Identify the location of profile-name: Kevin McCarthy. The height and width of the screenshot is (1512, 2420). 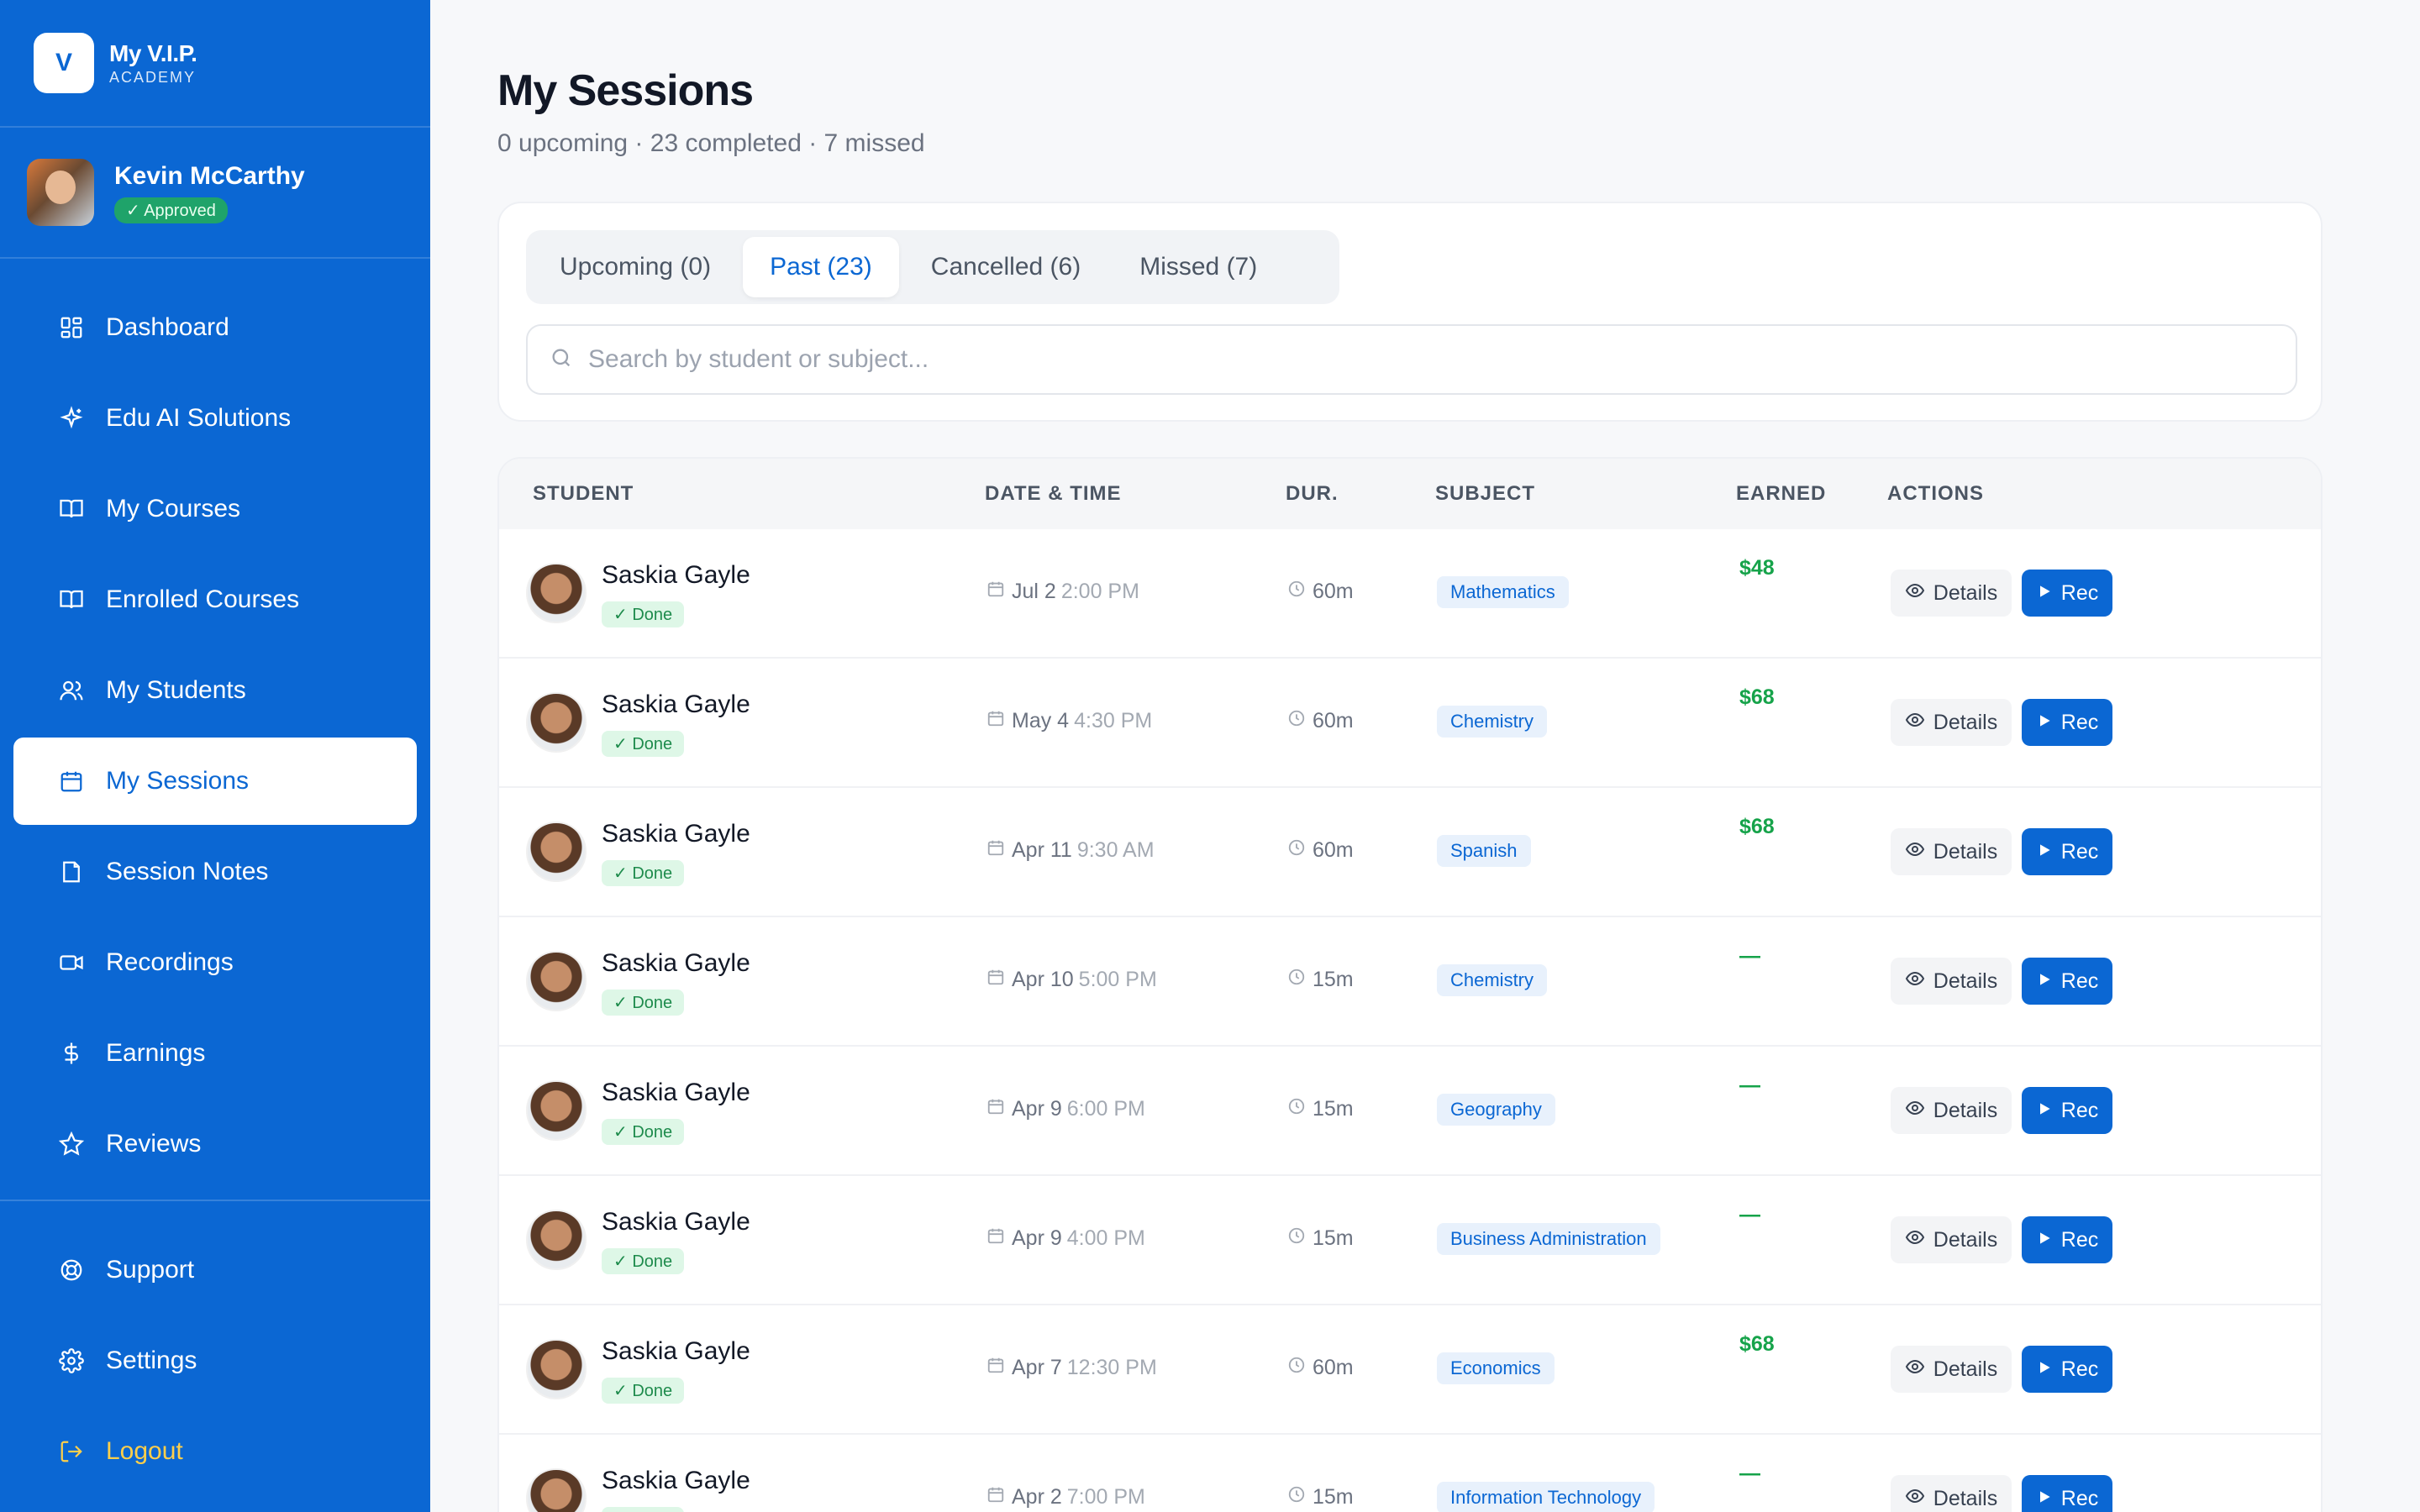
(210, 175).